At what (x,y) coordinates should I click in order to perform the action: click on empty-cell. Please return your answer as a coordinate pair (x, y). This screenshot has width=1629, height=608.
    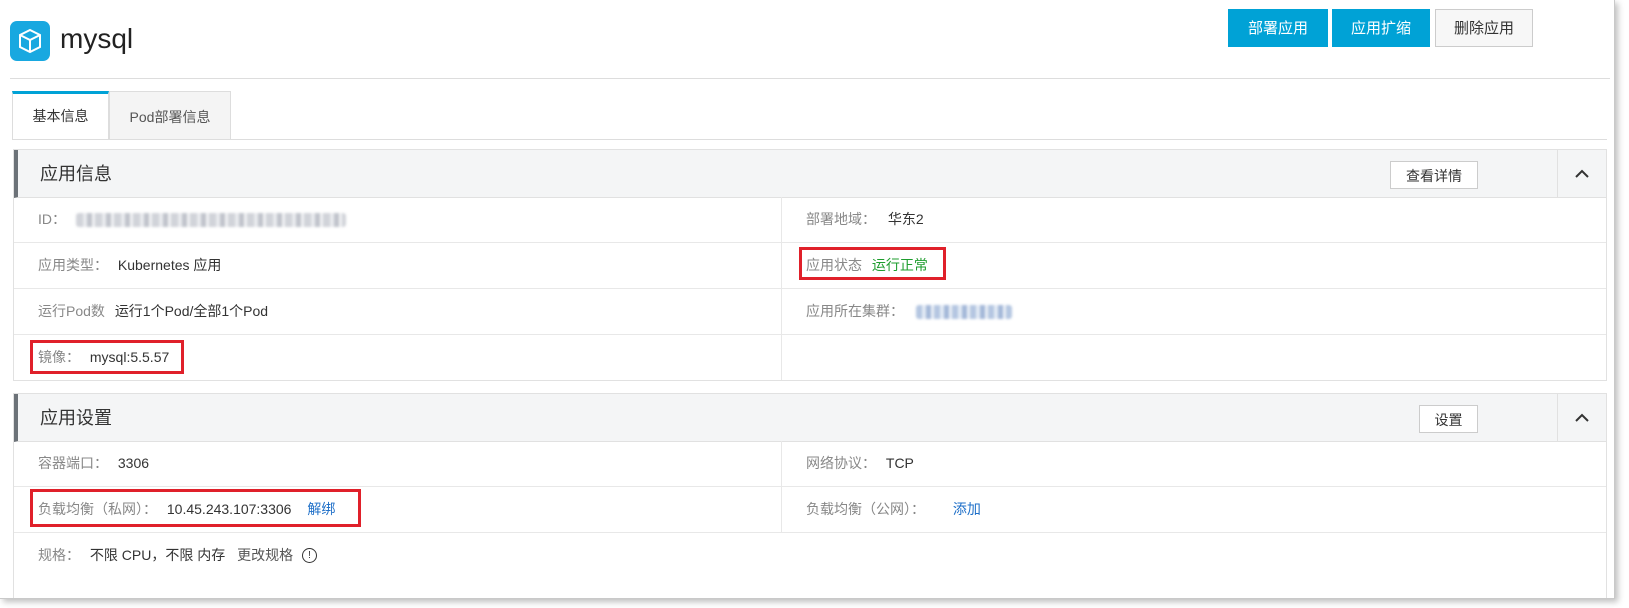
    Looking at the image, I should click on (1188, 357).